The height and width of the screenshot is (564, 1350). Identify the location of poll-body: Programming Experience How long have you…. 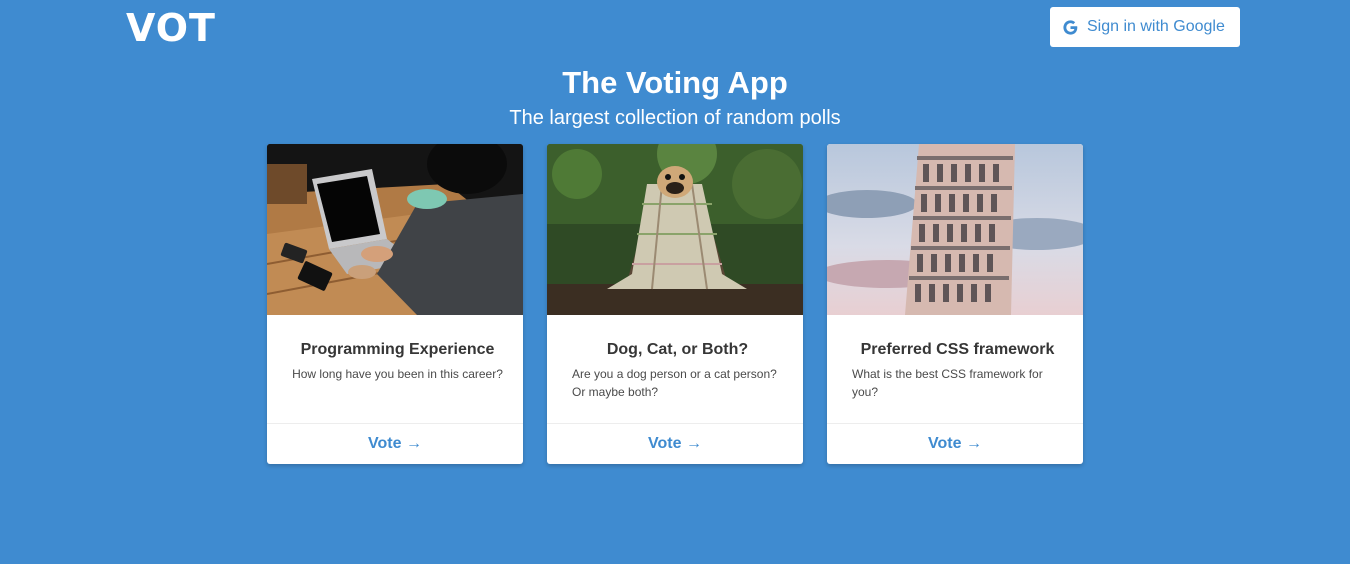
(395, 369).